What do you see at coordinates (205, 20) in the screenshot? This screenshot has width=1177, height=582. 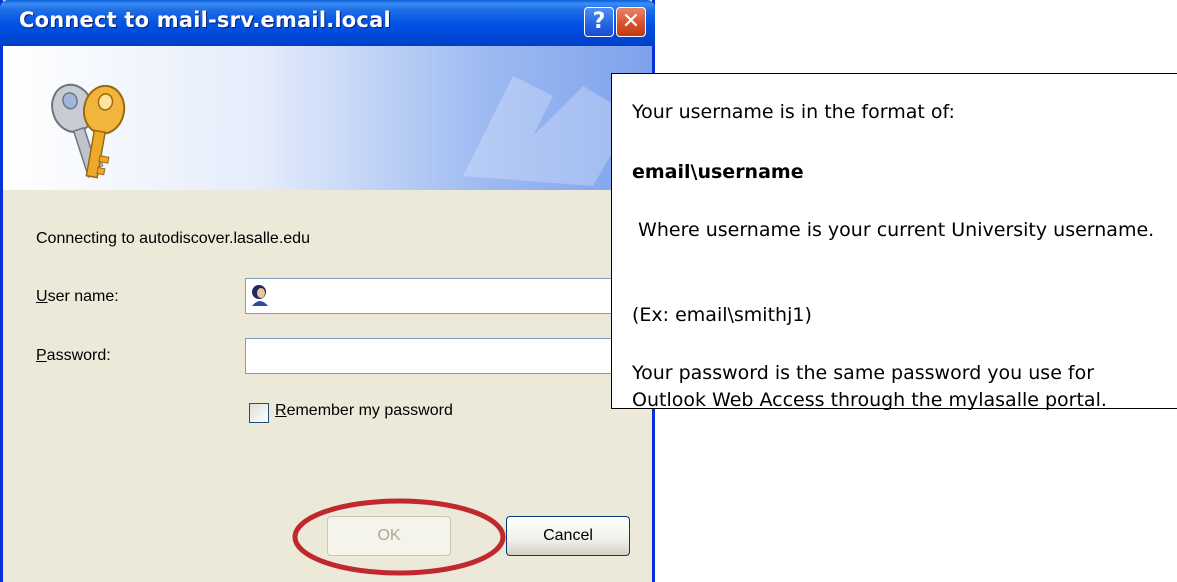 I see `dialog-title: Connect to mail-srv.email.local` at bounding box center [205, 20].